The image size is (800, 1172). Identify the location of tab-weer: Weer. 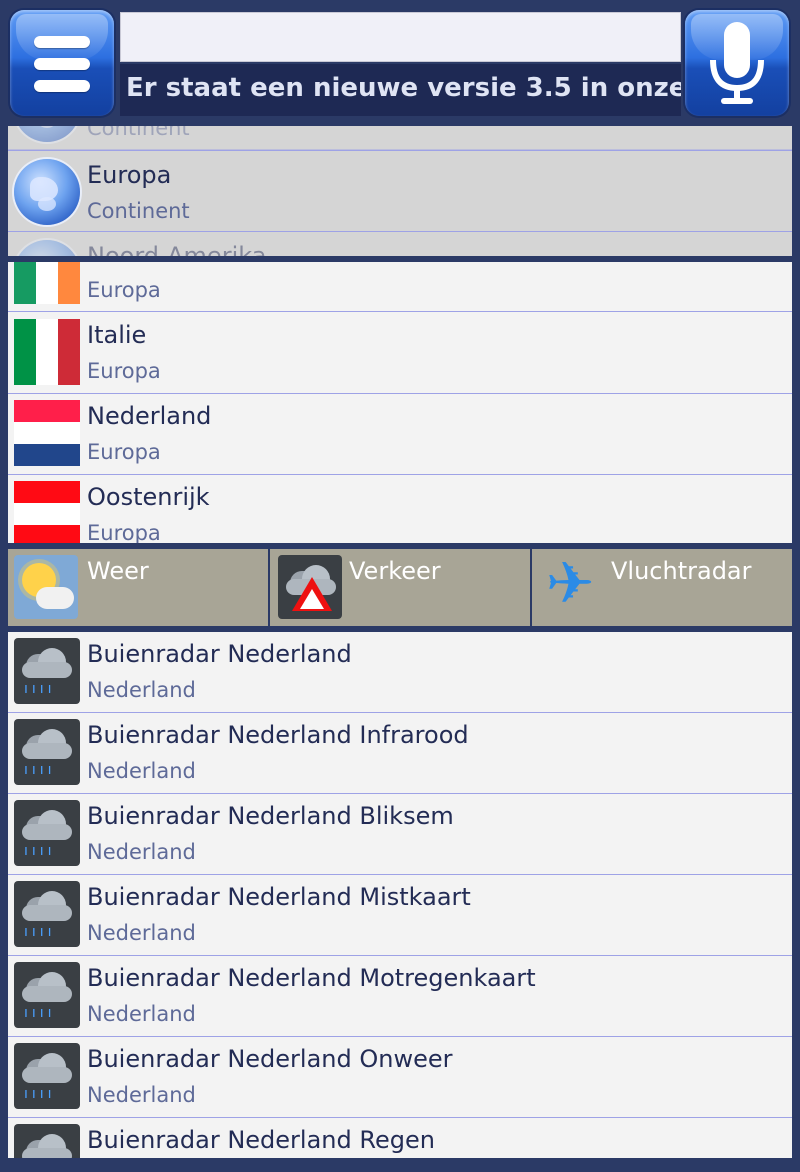
(139, 587).